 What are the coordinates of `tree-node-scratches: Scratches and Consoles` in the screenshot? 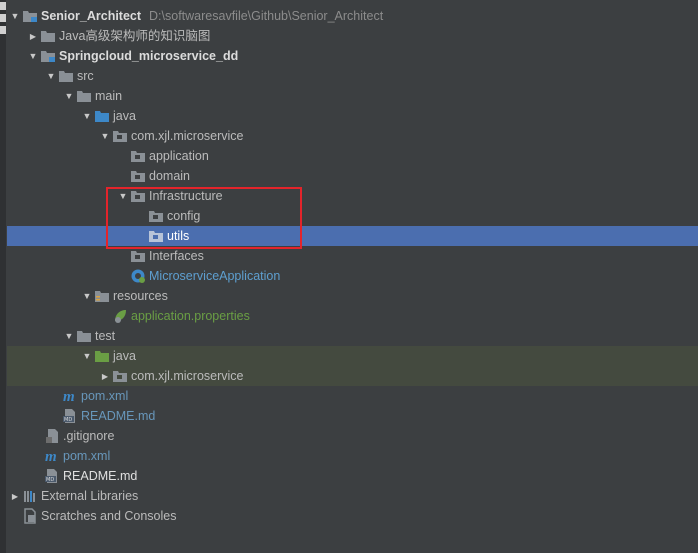 It's located at (352, 516).